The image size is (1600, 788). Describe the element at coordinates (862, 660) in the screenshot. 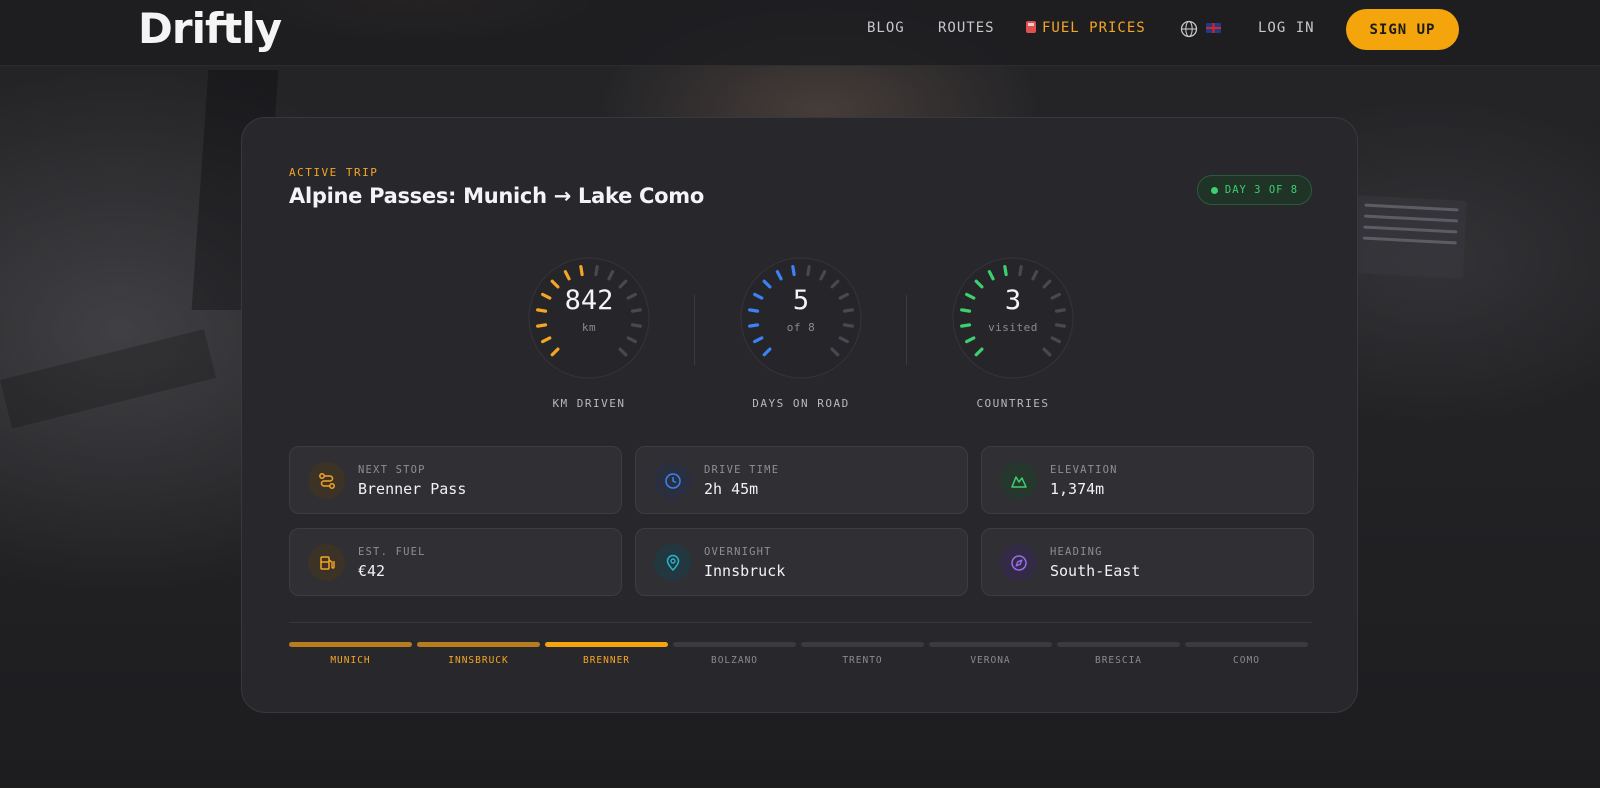

I see `route-stop-label: TRENTO` at that location.